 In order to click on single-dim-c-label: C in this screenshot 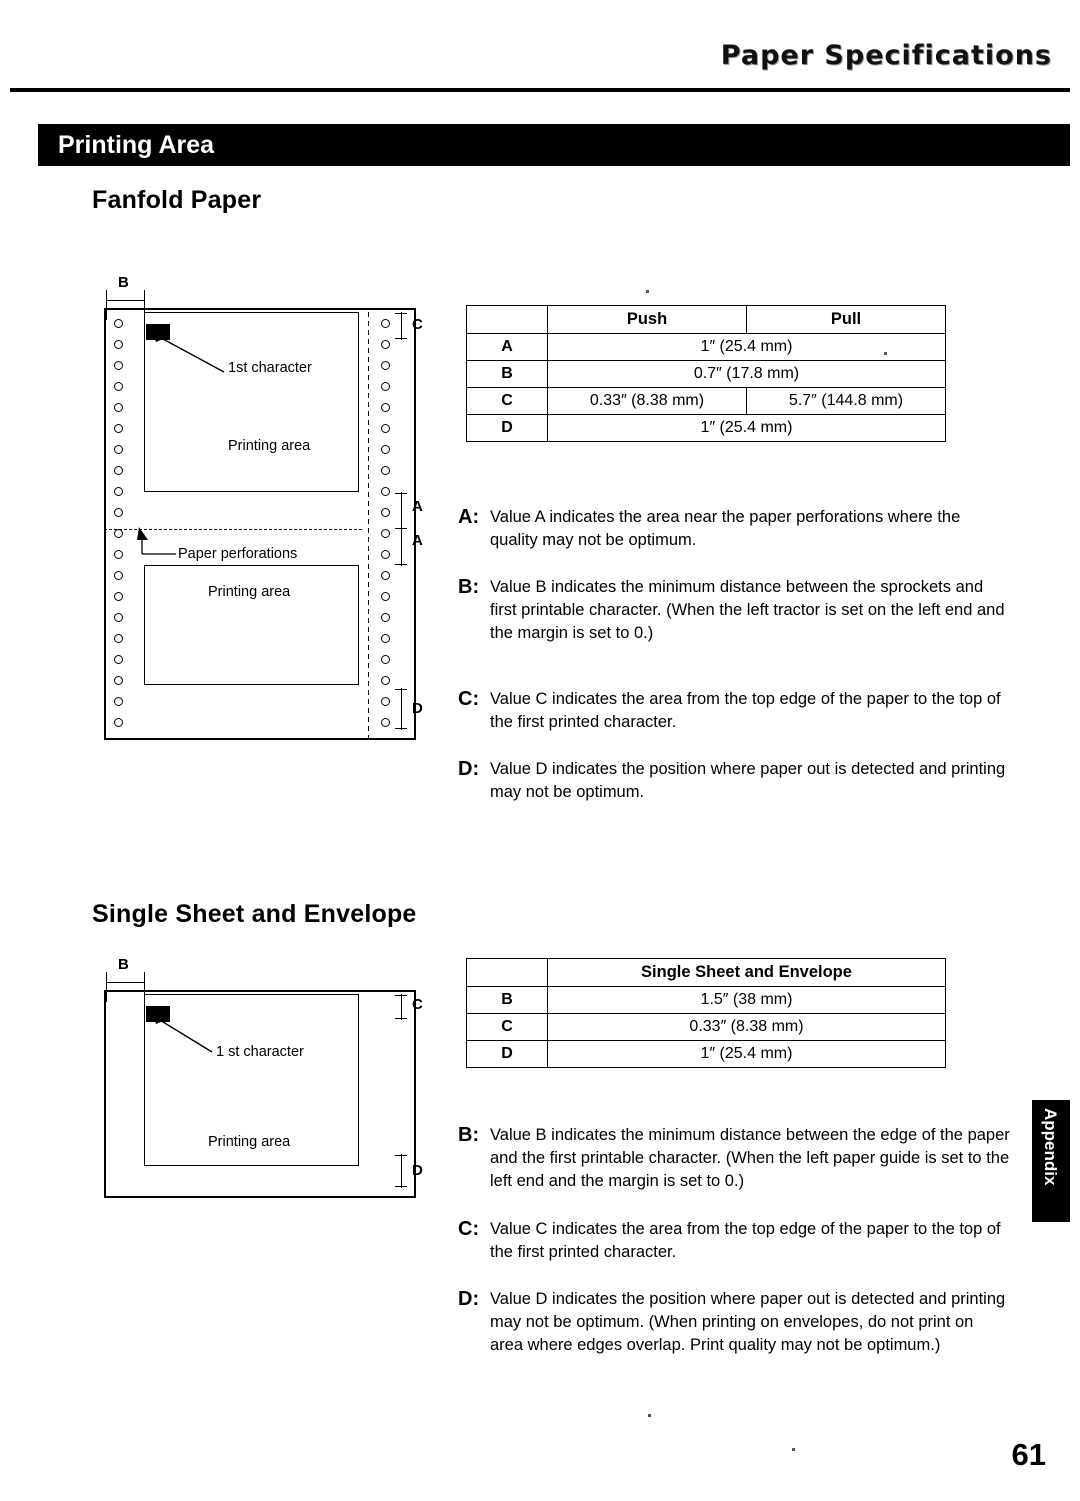, I will do `click(417, 1004)`.